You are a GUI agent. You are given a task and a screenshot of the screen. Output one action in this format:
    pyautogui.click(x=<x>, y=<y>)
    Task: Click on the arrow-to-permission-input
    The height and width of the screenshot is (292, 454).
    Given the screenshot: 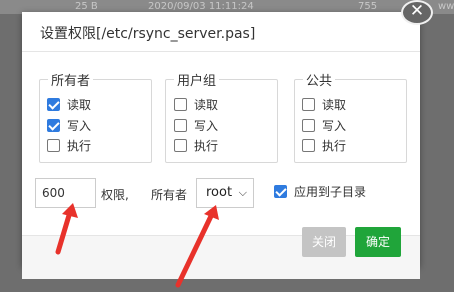 What is the action you would take?
    pyautogui.click(x=66, y=229)
    